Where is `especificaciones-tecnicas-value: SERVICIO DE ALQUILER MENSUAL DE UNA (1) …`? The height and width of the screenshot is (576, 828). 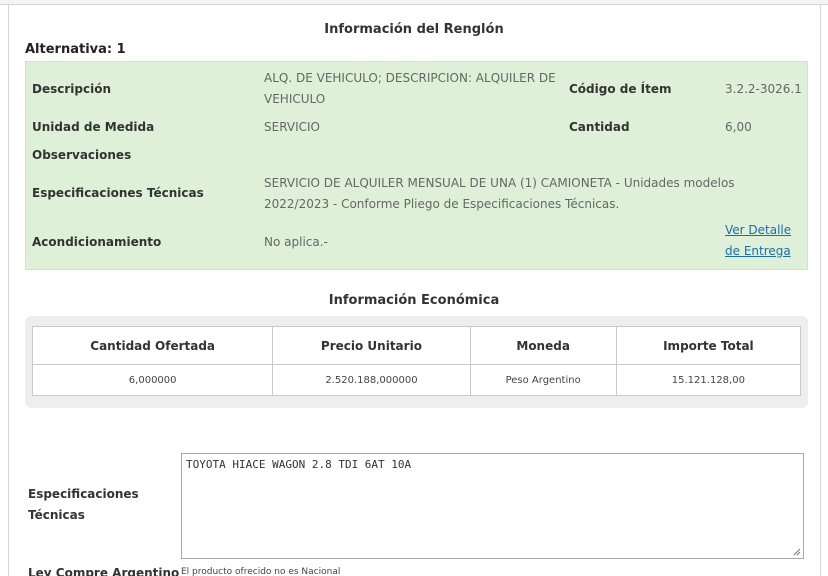
especificaciones-tecnicas-value: SERVICIO DE ALQUILER MENSUAL DE UNA (1) … is located at coordinates (499, 193).